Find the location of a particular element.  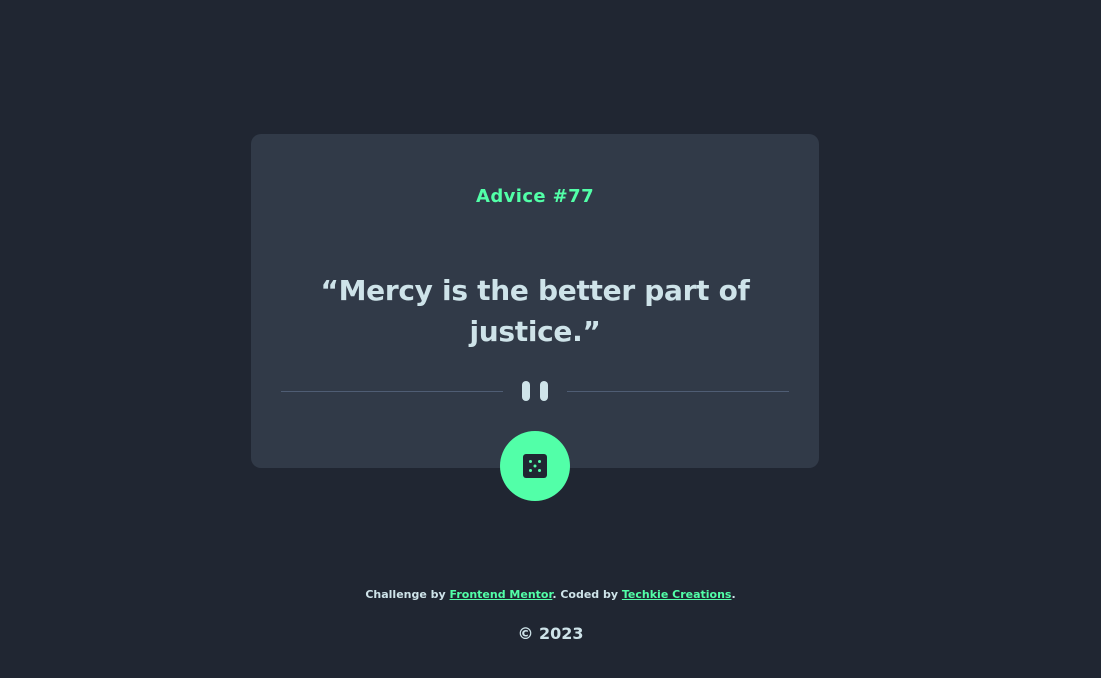

divider is located at coordinates (535, 391).